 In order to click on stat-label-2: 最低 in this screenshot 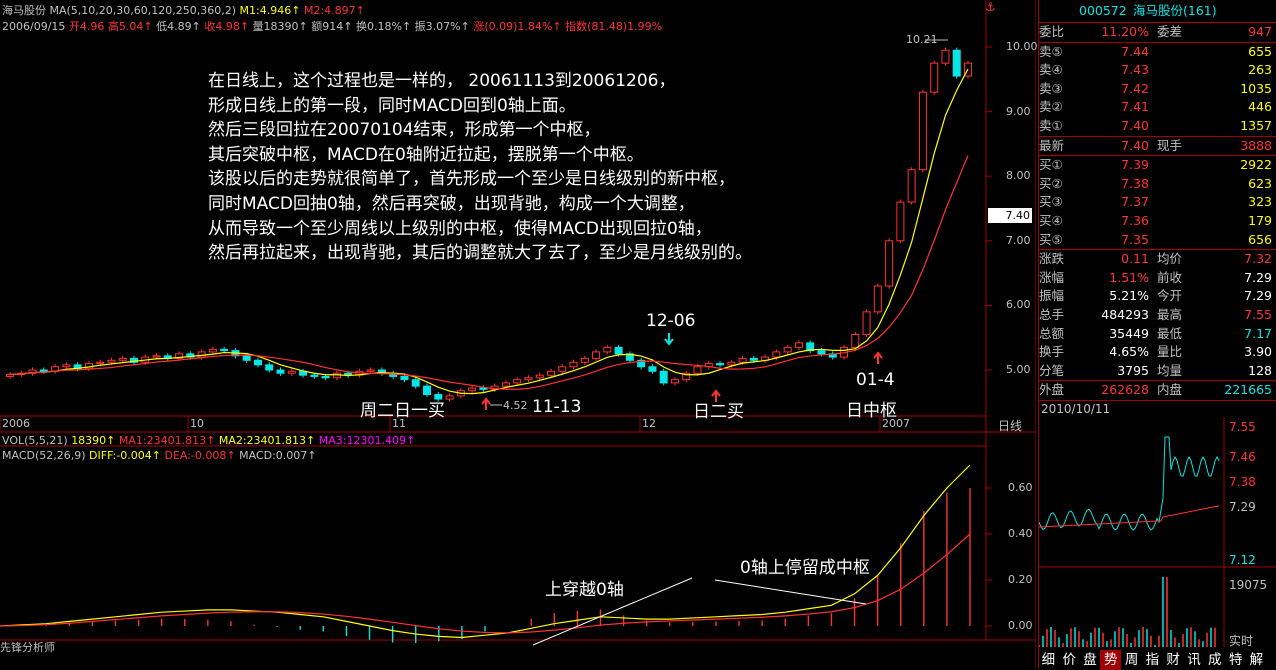, I will do `click(1170, 333)`.